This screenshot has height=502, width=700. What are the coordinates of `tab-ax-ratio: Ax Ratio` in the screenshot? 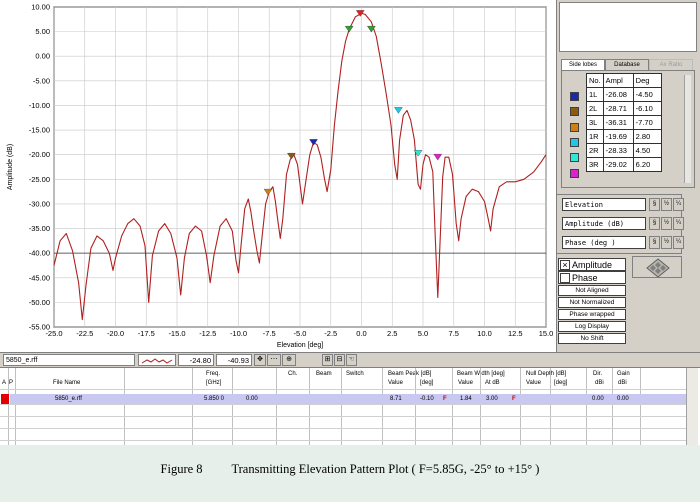 It's located at (671, 64).